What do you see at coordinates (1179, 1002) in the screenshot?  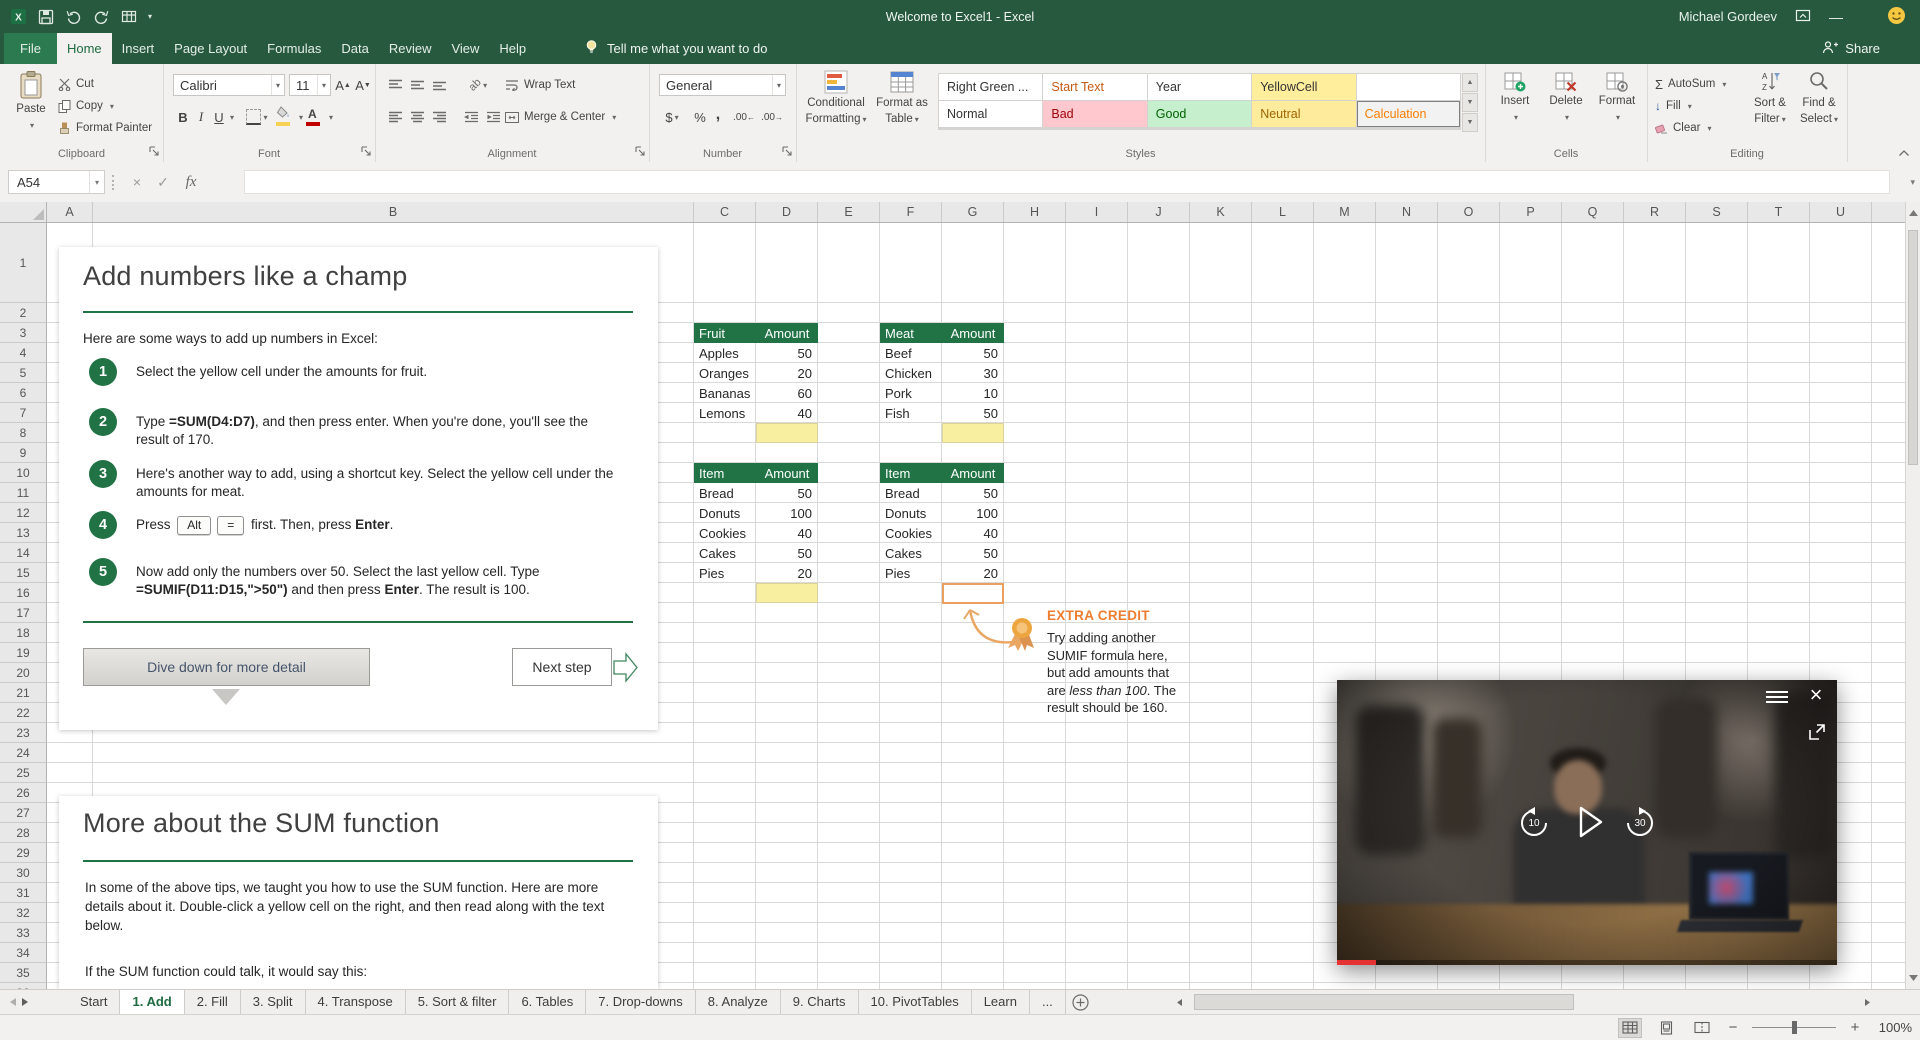 I see `hscroll-left-icon` at bounding box center [1179, 1002].